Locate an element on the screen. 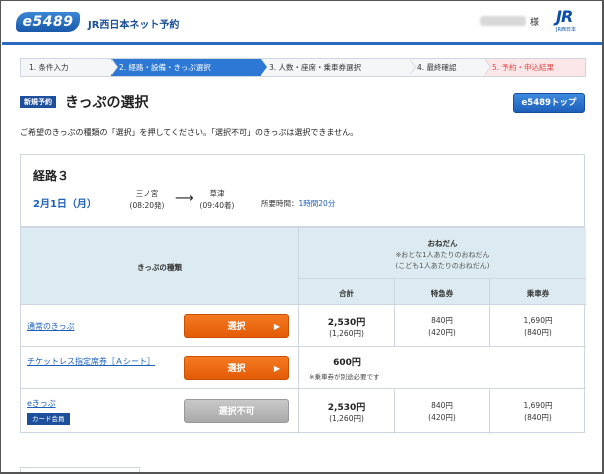  price-note-adult: ※おとな1人あたりのおねだん is located at coordinates (442, 255).